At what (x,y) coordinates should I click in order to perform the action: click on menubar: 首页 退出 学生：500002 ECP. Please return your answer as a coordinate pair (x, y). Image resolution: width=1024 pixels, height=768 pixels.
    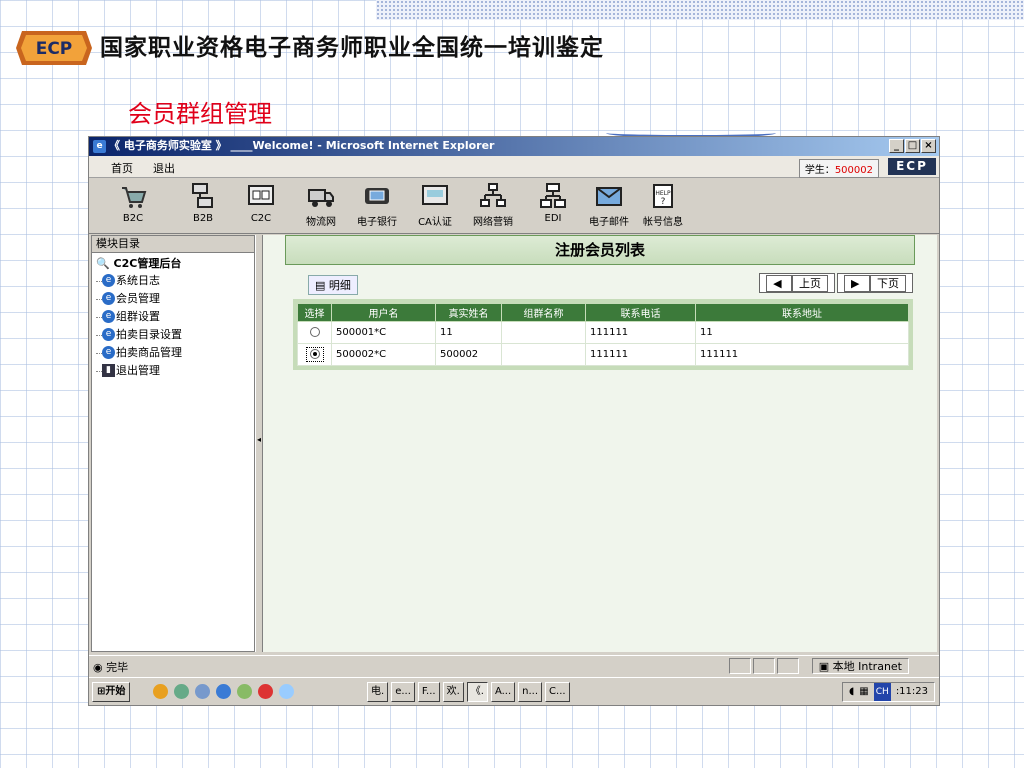
    Looking at the image, I should click on (514, 167).